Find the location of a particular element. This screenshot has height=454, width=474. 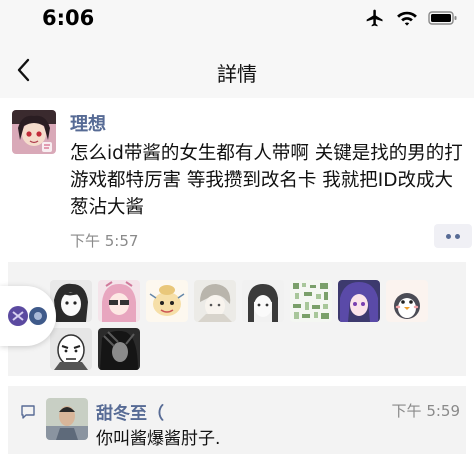

more-dot is located at coordinates (457, 236).